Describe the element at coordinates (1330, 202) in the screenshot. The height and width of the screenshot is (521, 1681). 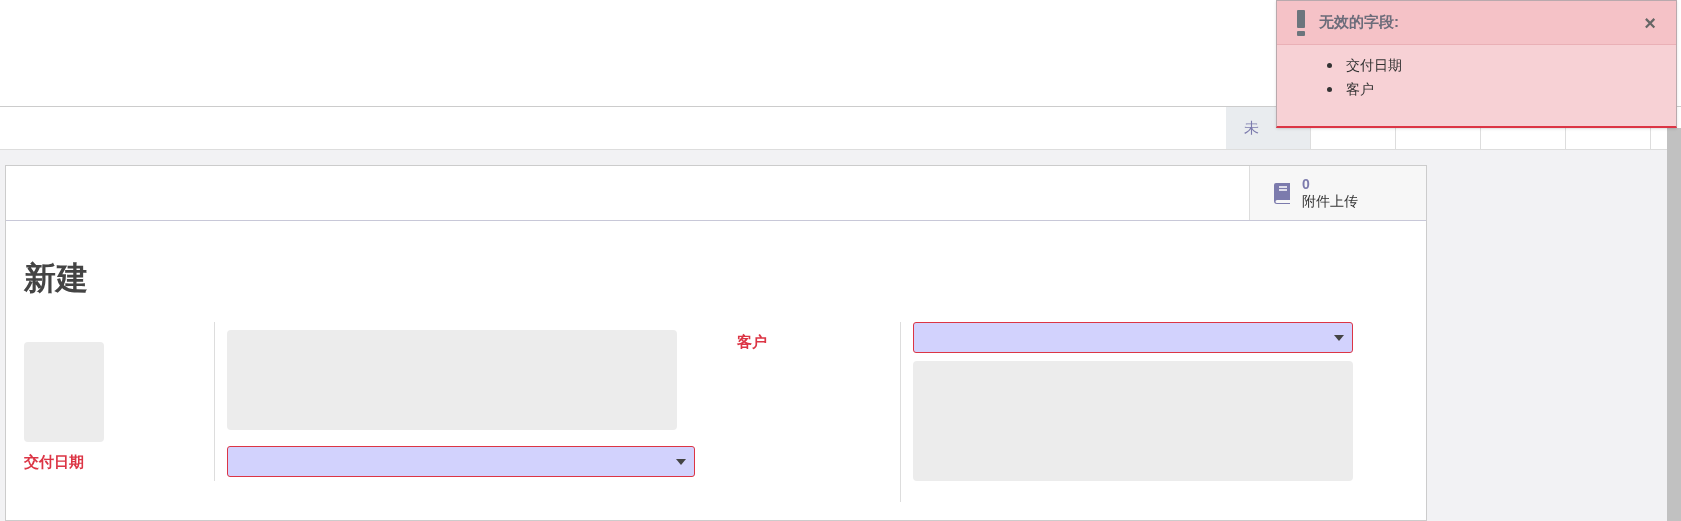
I see `attachment-label: 附件上传` at that location.